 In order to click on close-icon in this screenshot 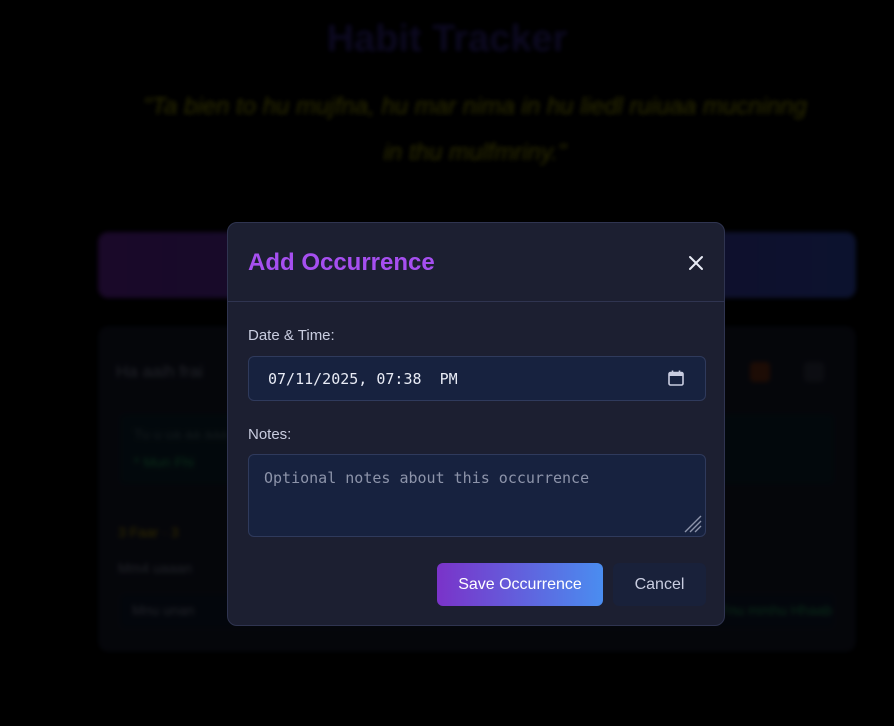, I will do `click(696, 263)`.